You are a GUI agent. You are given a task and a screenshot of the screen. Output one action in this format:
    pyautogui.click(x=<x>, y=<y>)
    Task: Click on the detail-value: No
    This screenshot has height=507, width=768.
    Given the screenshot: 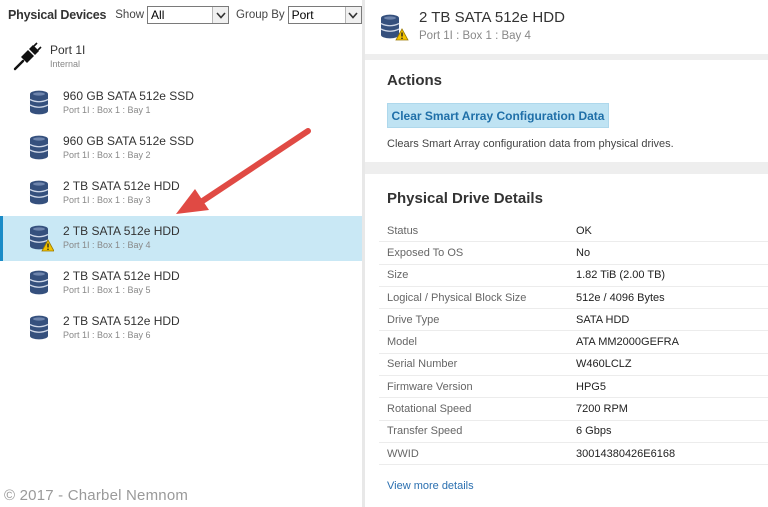 What is the action you would take?
    pyautogui.click(x=583, y=252)
    